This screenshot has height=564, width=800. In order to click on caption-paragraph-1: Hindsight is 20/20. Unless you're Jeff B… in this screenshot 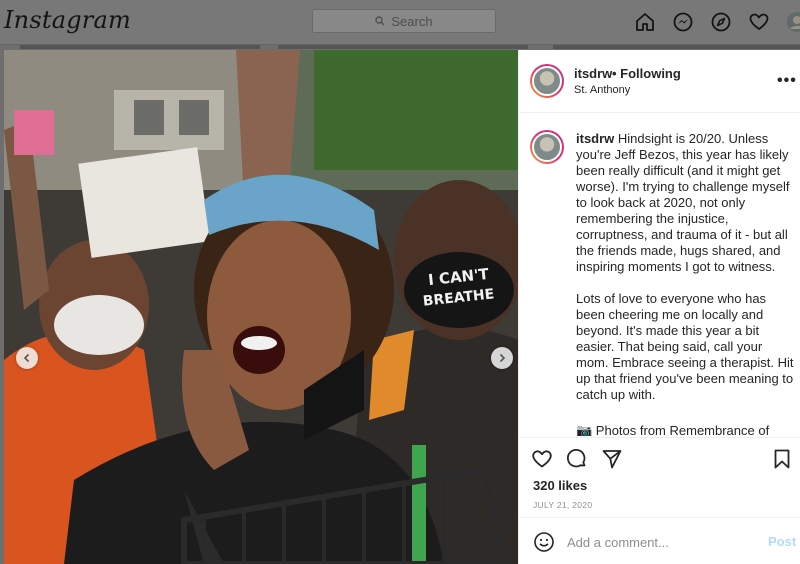, I will do `click(683, 202)`.